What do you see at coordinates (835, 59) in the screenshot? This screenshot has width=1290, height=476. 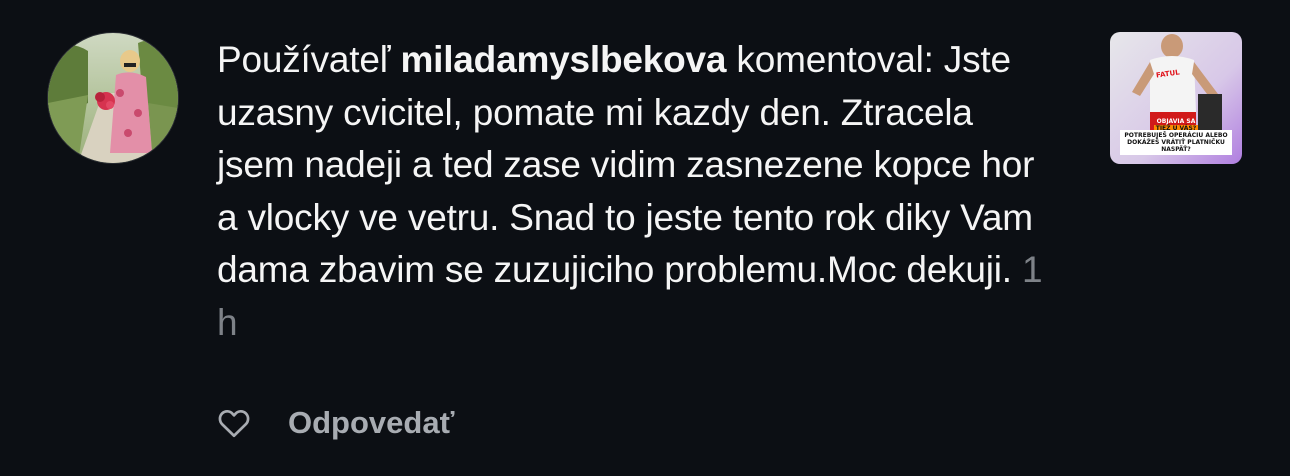 I see `comment-verb: komentoval:` at bounding box center [835, 59].